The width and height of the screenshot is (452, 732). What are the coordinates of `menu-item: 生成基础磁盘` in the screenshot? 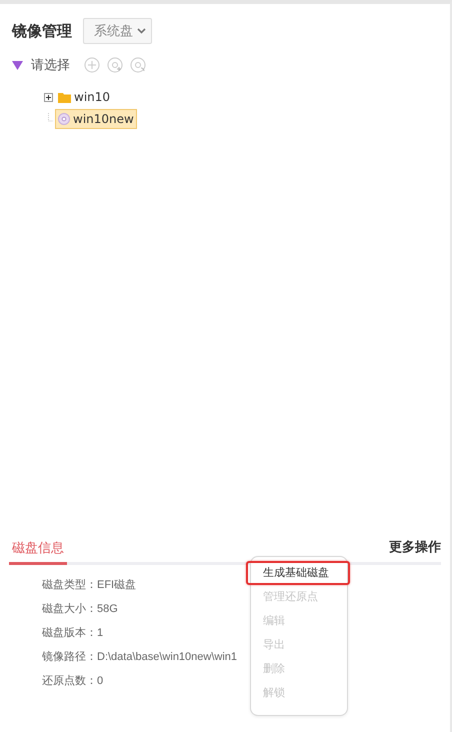 It's located at (298, 573).